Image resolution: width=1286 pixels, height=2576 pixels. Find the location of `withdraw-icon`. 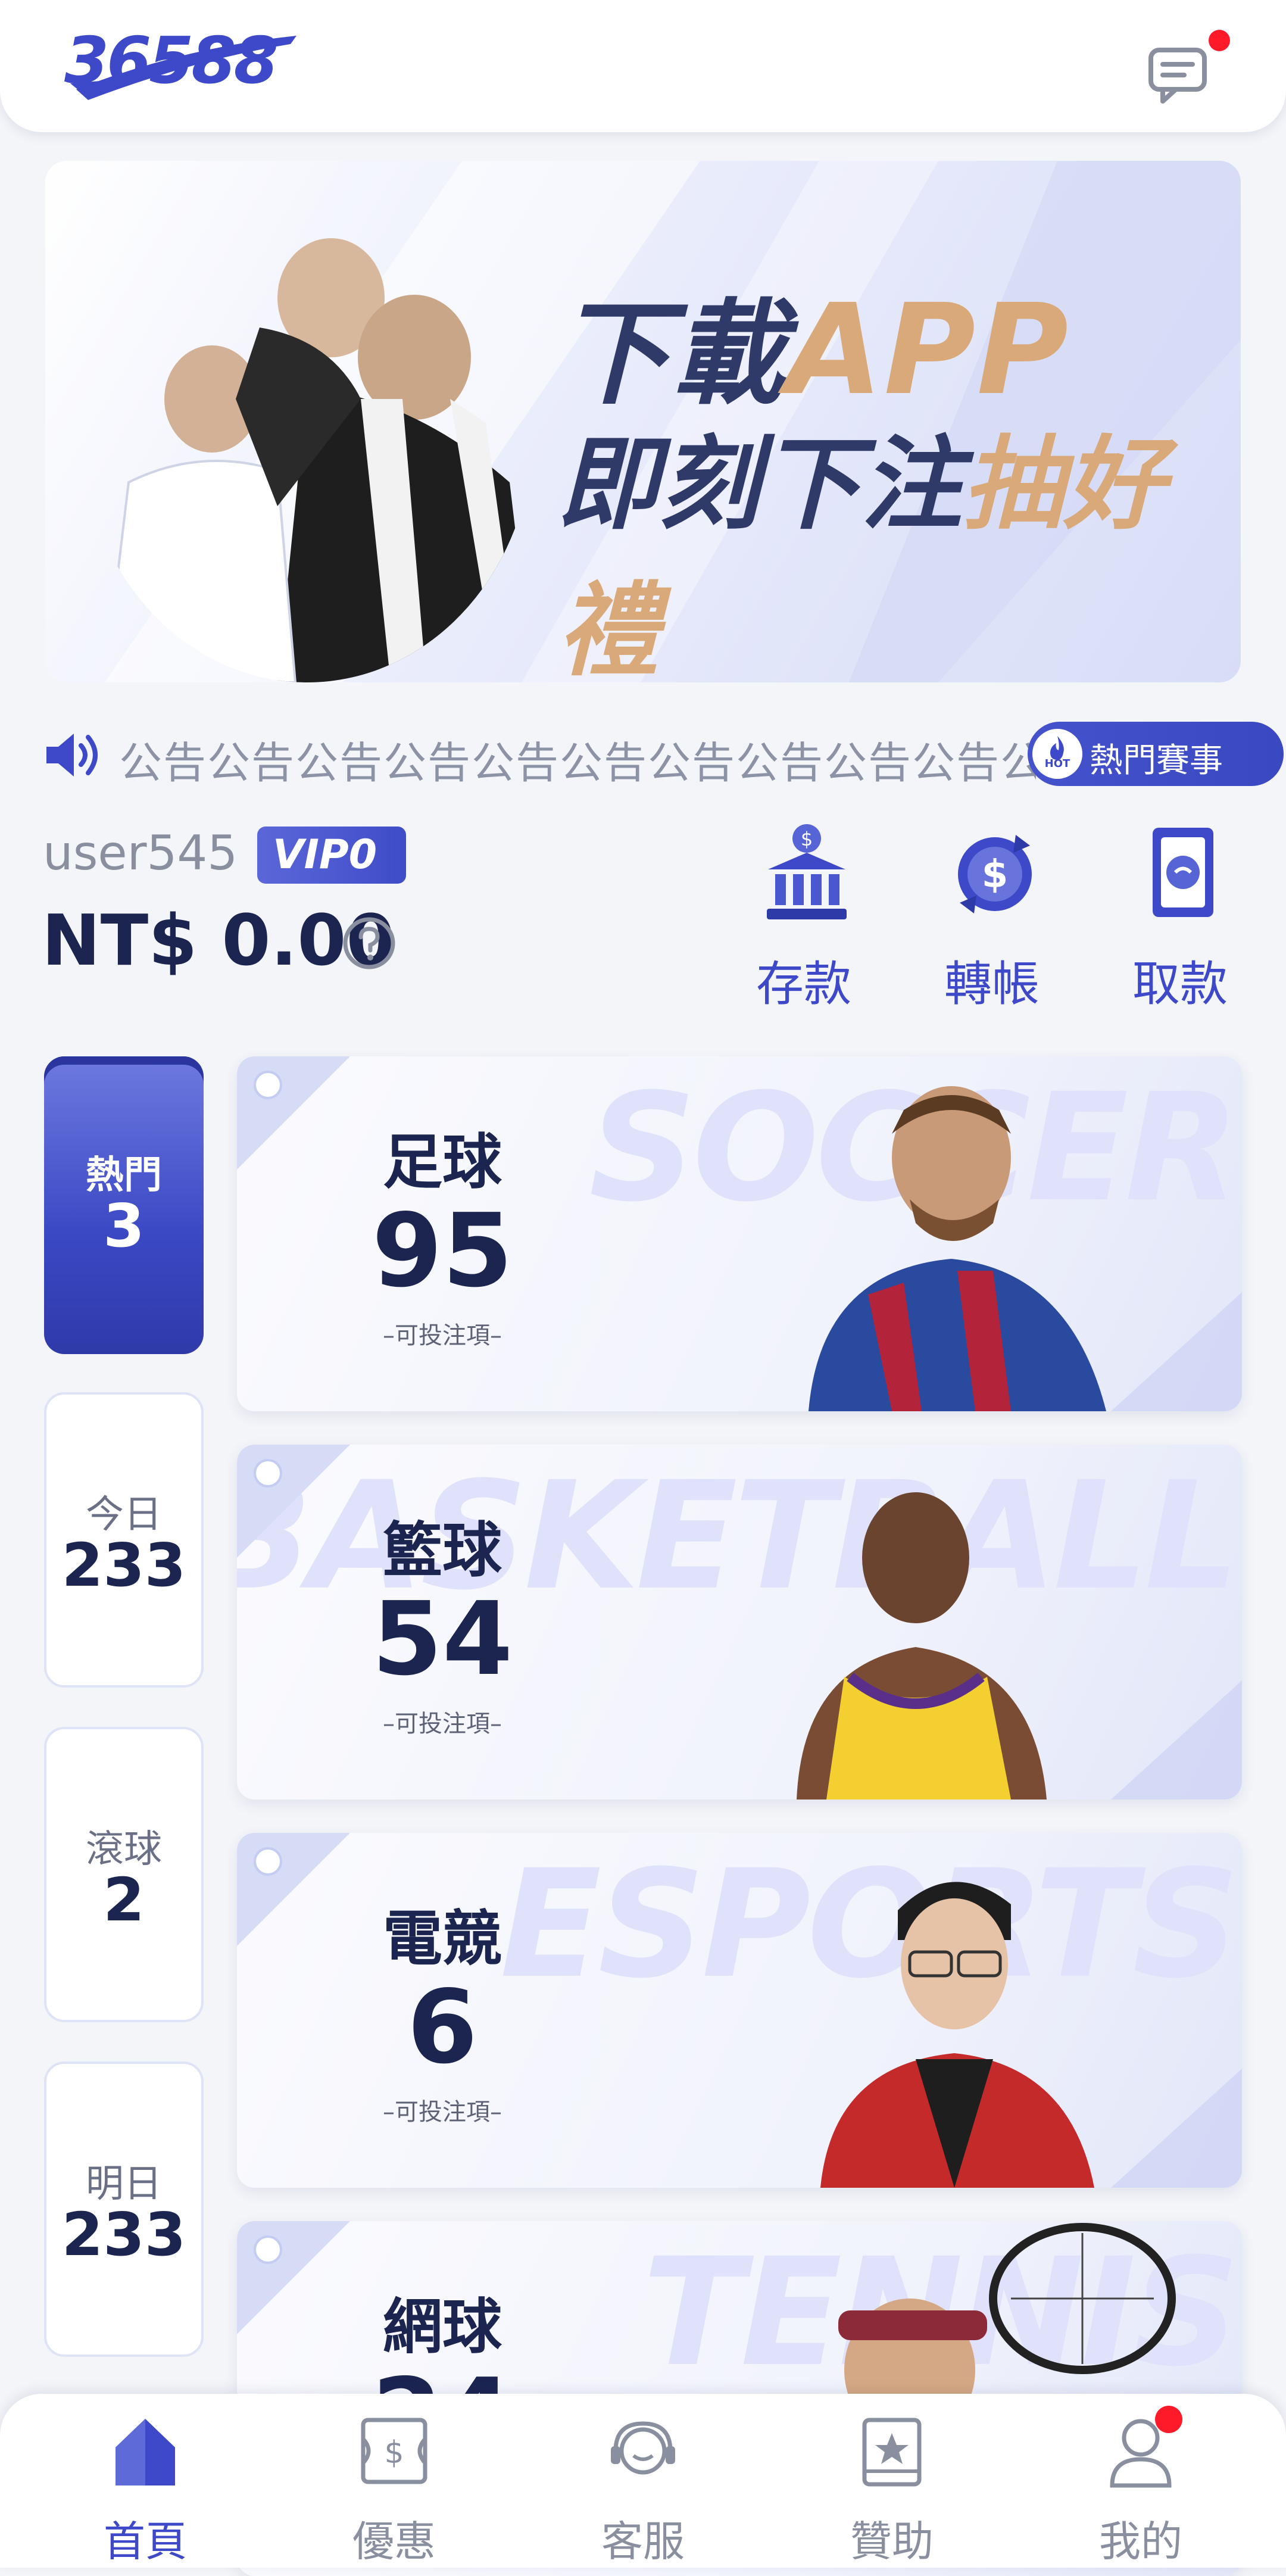

withdraw-icon is located at coordinates (1183, 872).